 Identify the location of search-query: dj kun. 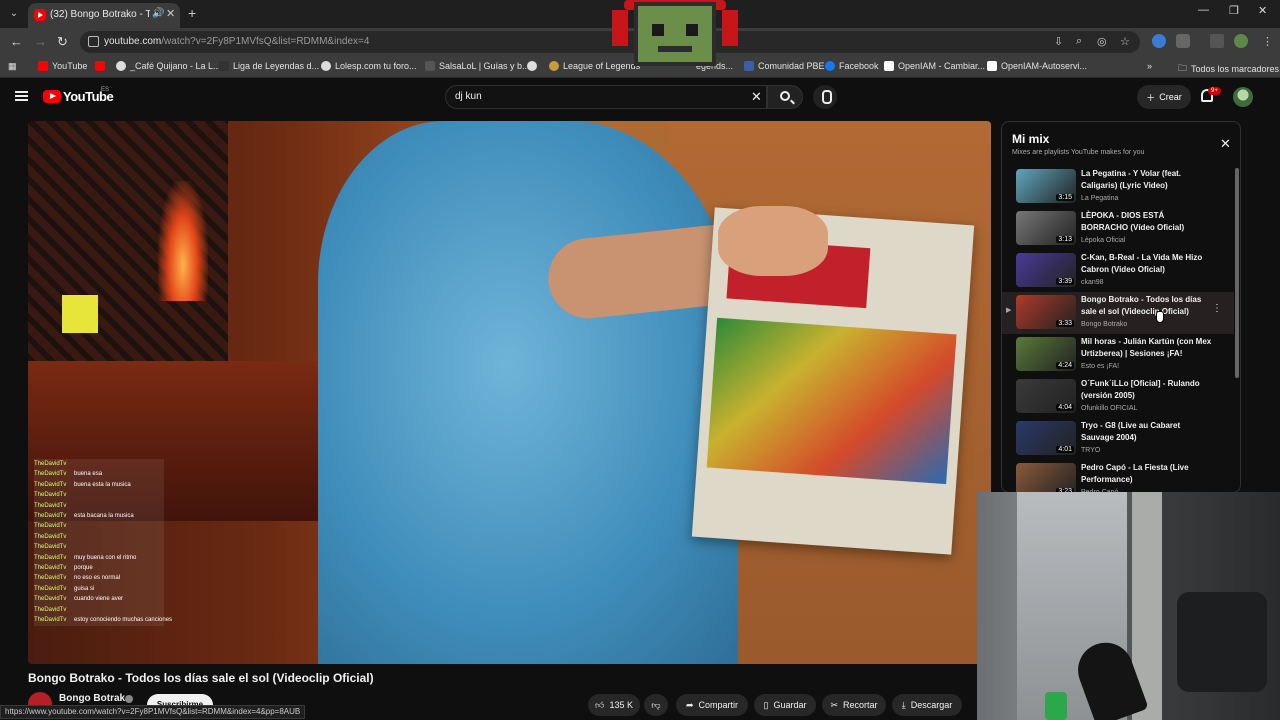
(468, 96).